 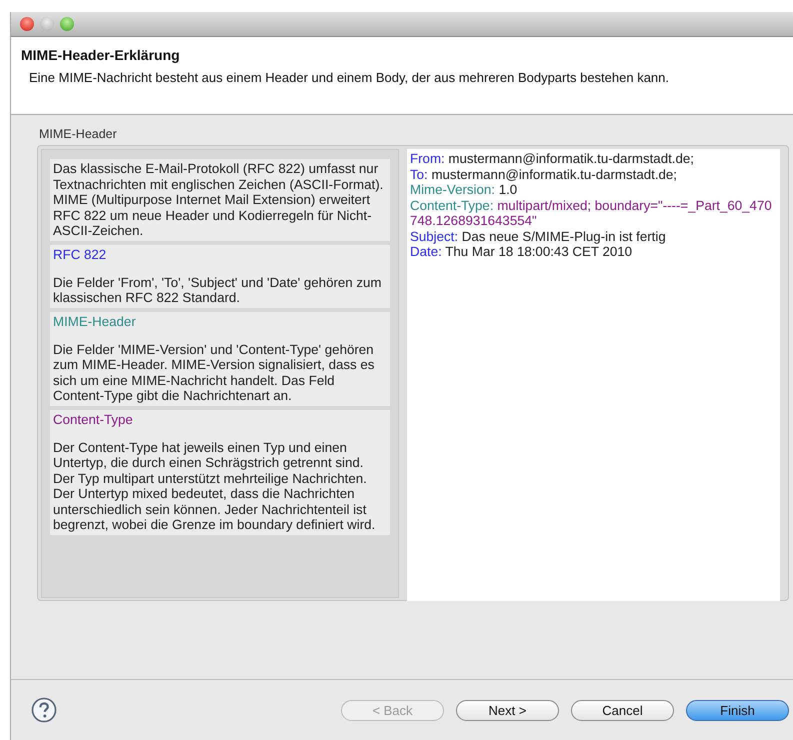 I want to click on section-title: Content-Type, so click(x=93, y=419).